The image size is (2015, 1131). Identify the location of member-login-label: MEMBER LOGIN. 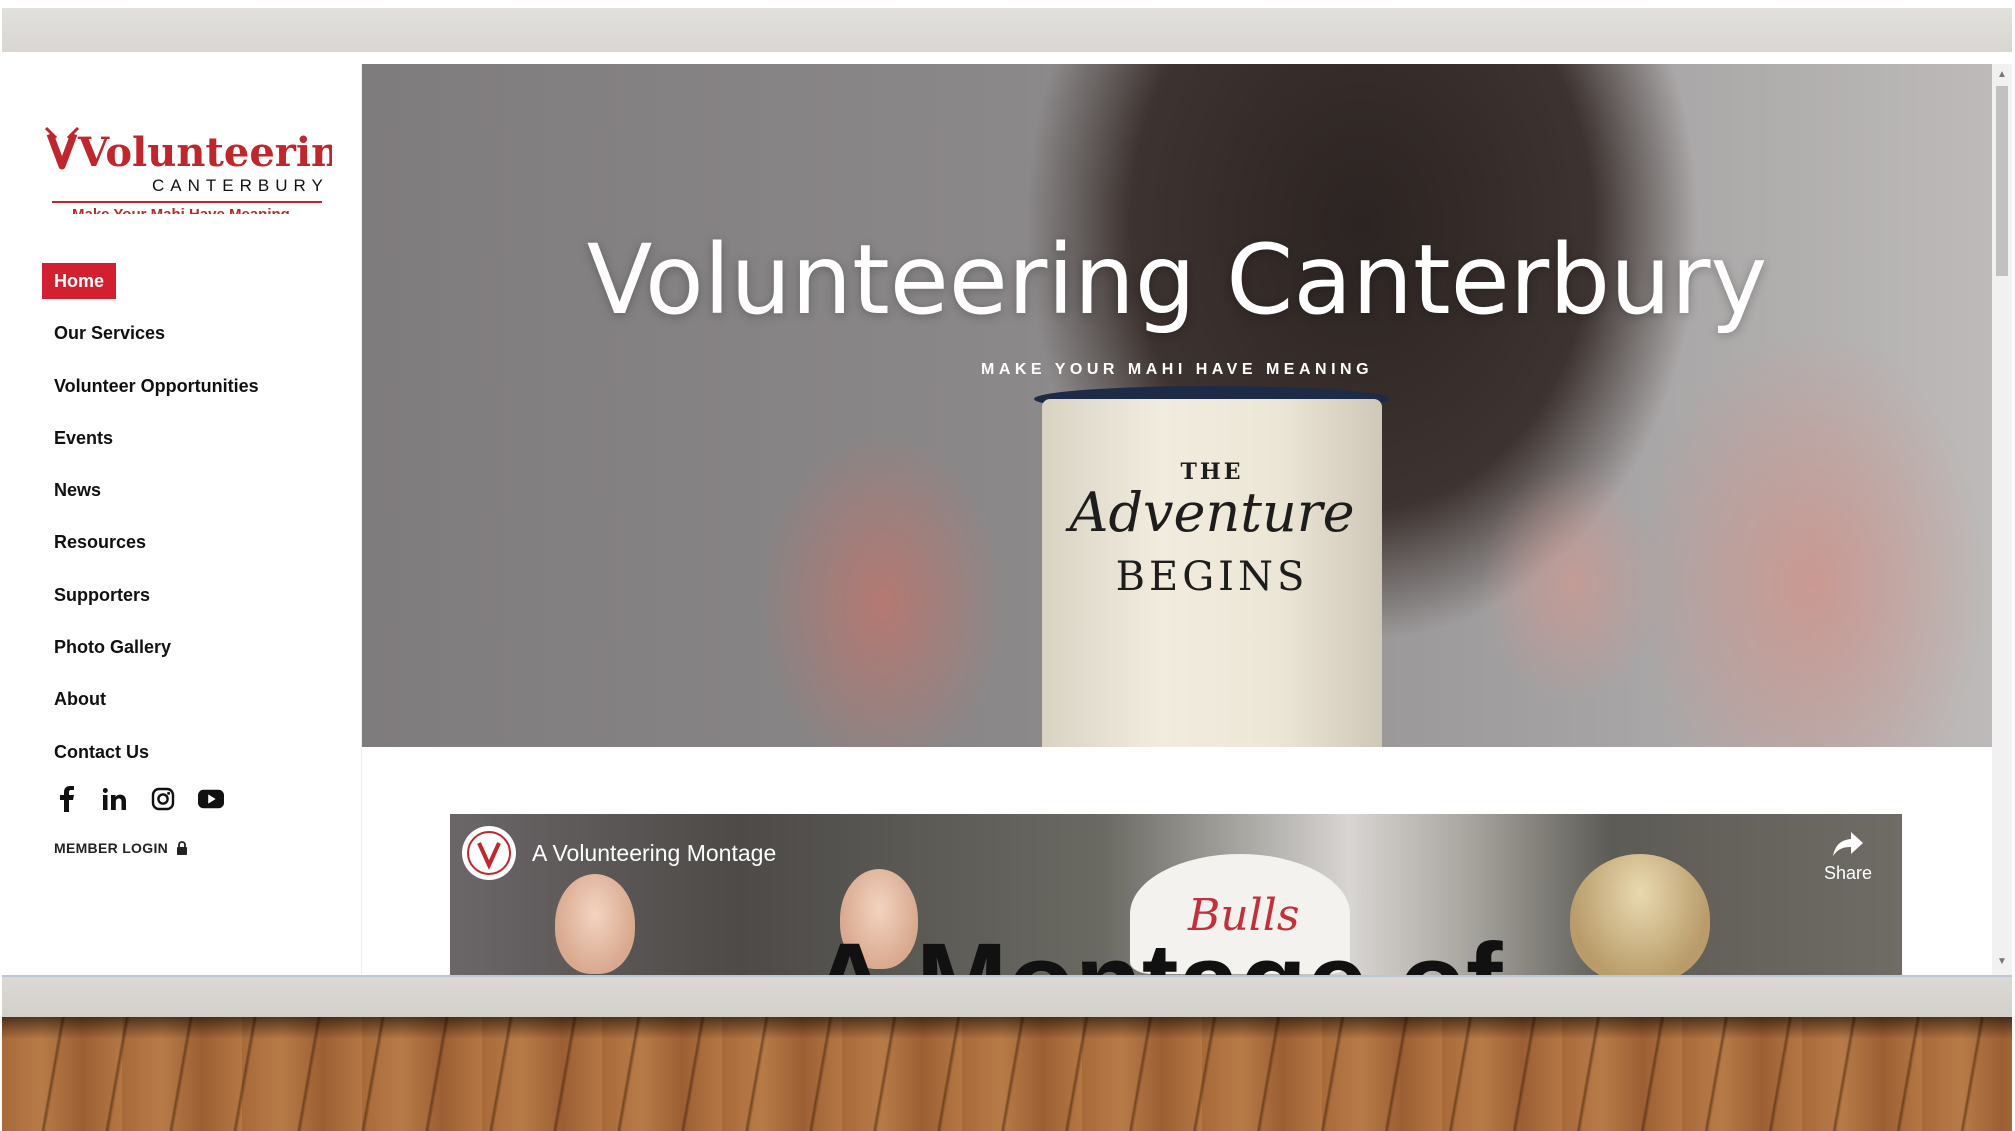
(111, 848).